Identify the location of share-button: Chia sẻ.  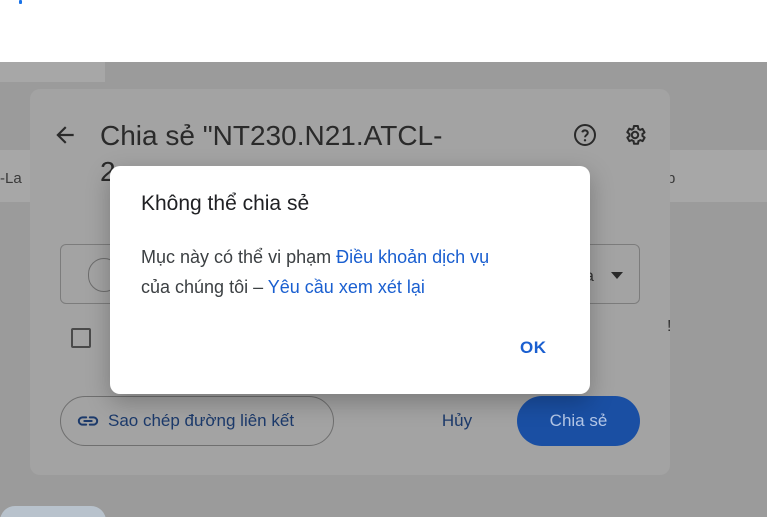
(578, 421).